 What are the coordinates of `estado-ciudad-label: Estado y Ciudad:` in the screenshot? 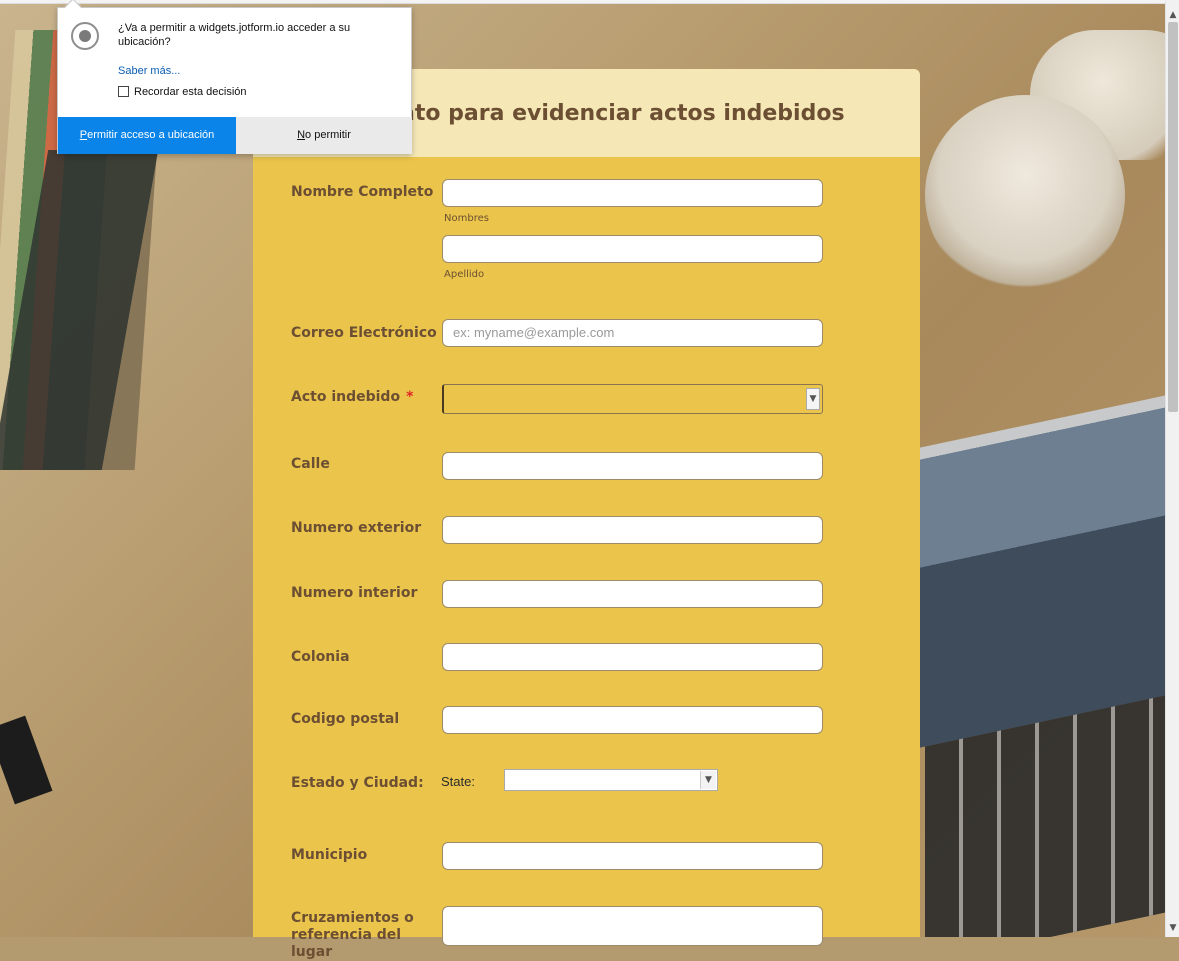 It's located at (357, 783).